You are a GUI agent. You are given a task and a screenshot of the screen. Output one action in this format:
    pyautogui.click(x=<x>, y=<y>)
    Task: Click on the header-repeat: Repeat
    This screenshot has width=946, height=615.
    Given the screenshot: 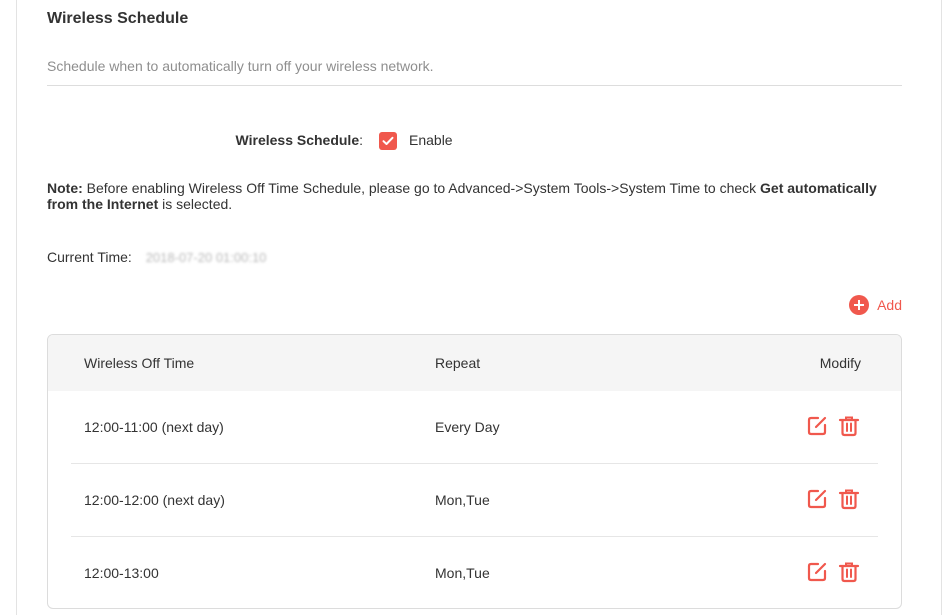 What is the action you would take?
    pyautogui.click(x=458, y=363)
    